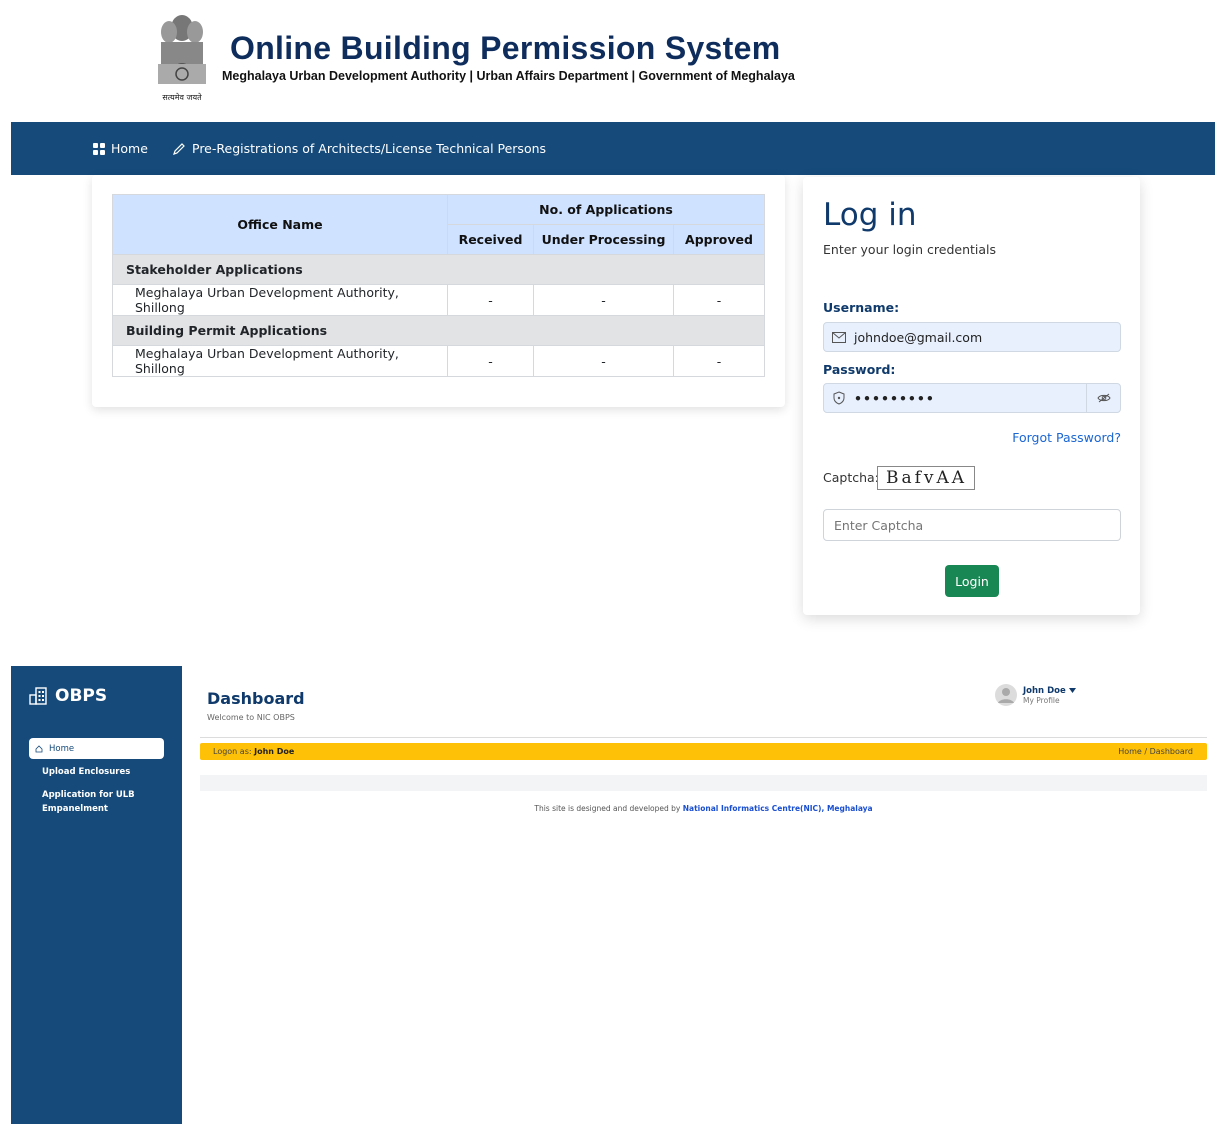  Describe the element at coordinates (1006, 695) in the screenshot. I see `avatar-icon` at that location.